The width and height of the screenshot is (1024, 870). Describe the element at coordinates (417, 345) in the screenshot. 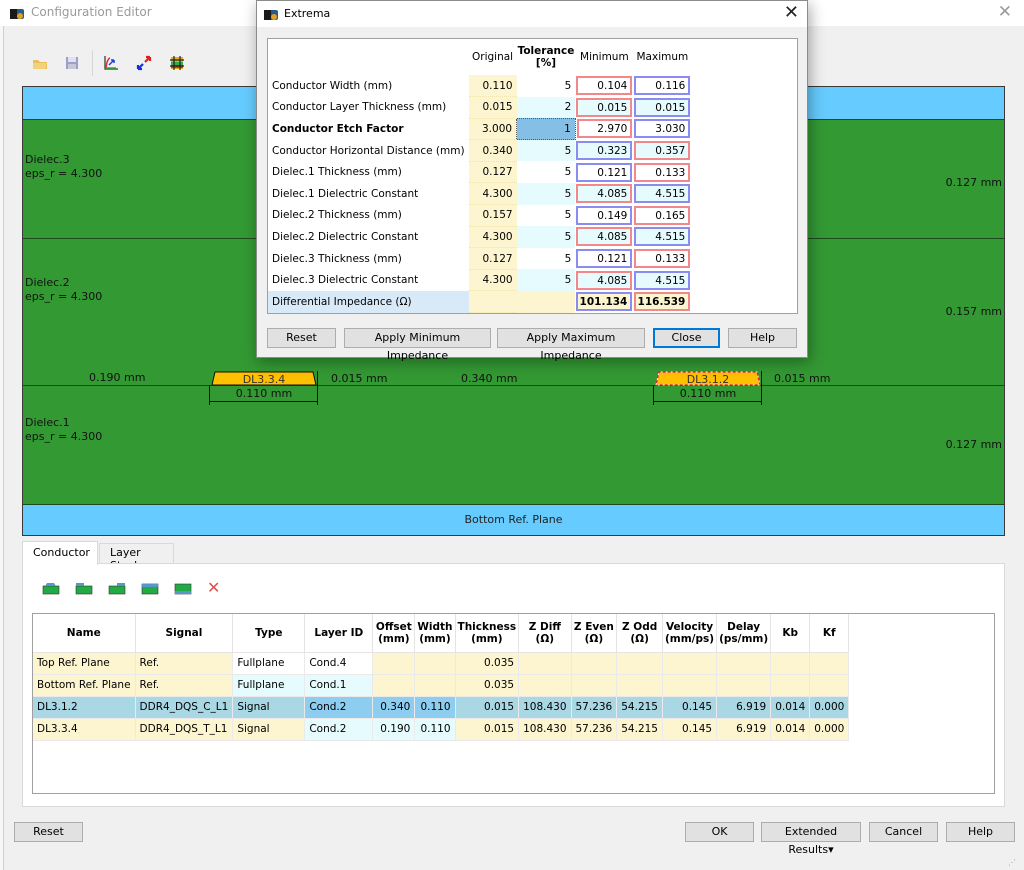

I see `apply-minimum-impedance-button: Apply Minimum Impedance` at that location.